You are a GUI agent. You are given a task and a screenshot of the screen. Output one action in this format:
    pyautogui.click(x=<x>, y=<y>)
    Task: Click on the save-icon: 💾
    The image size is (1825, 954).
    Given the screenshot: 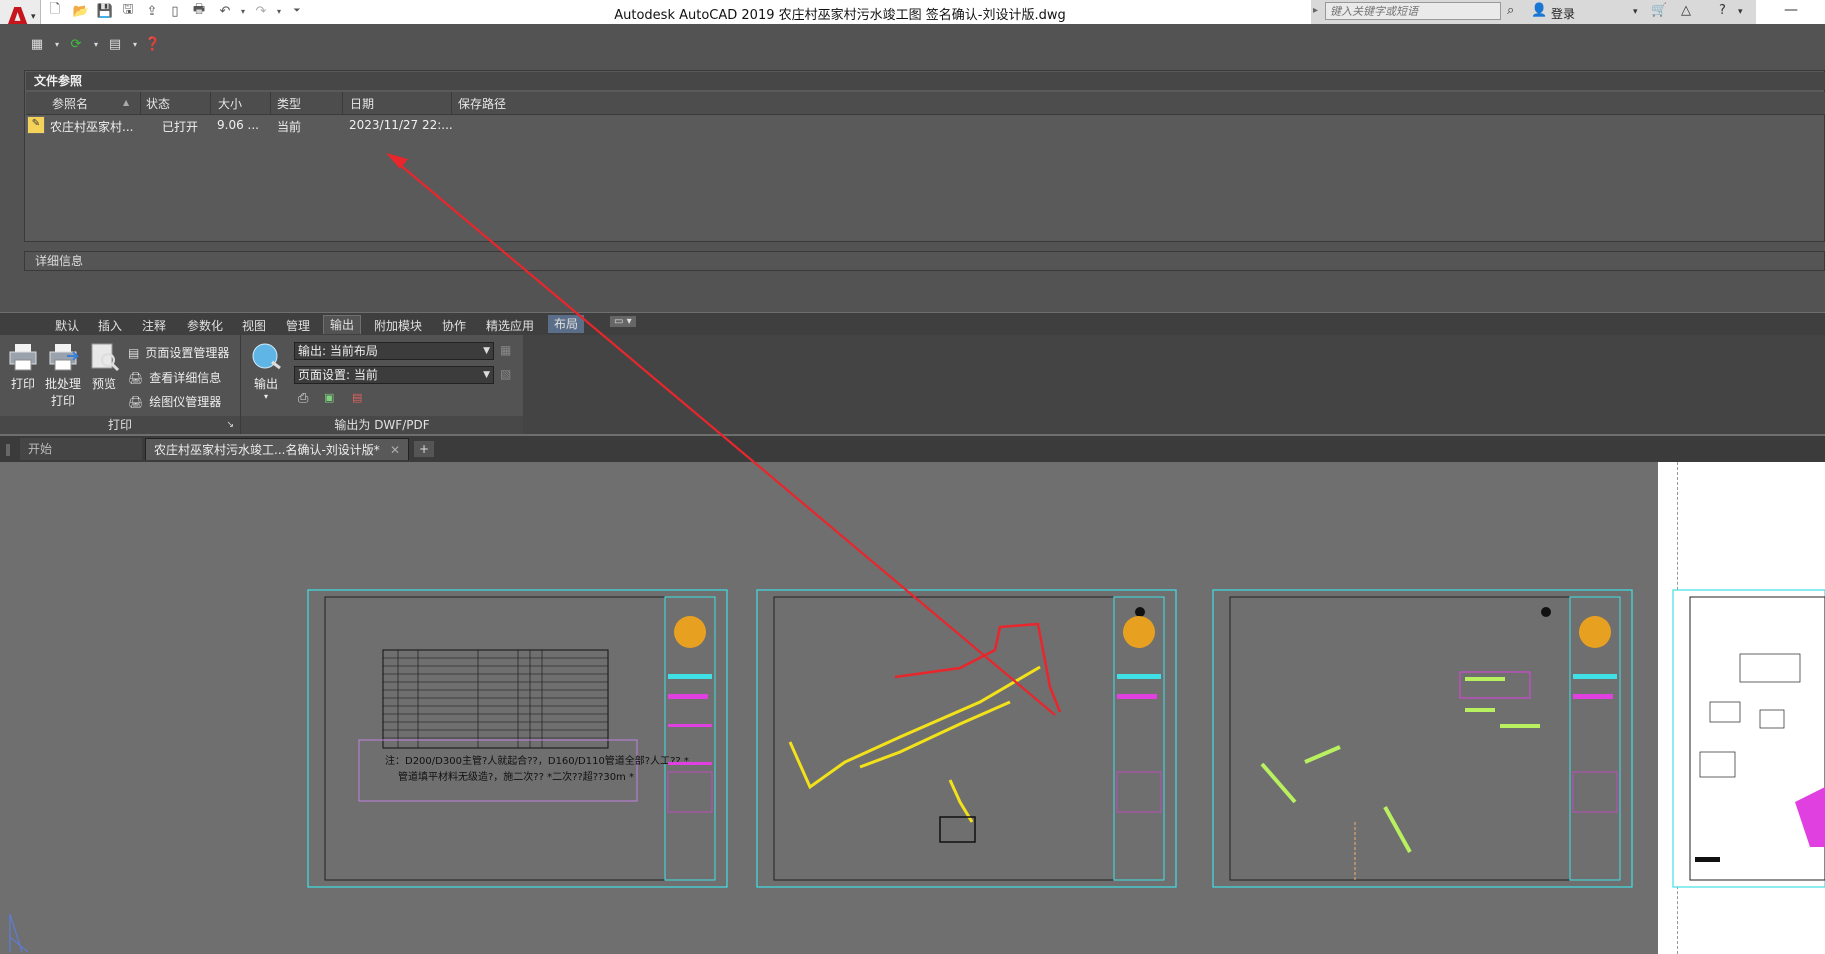 What is the action you would take?
    pyautogui.click(x=105, y=11)
    